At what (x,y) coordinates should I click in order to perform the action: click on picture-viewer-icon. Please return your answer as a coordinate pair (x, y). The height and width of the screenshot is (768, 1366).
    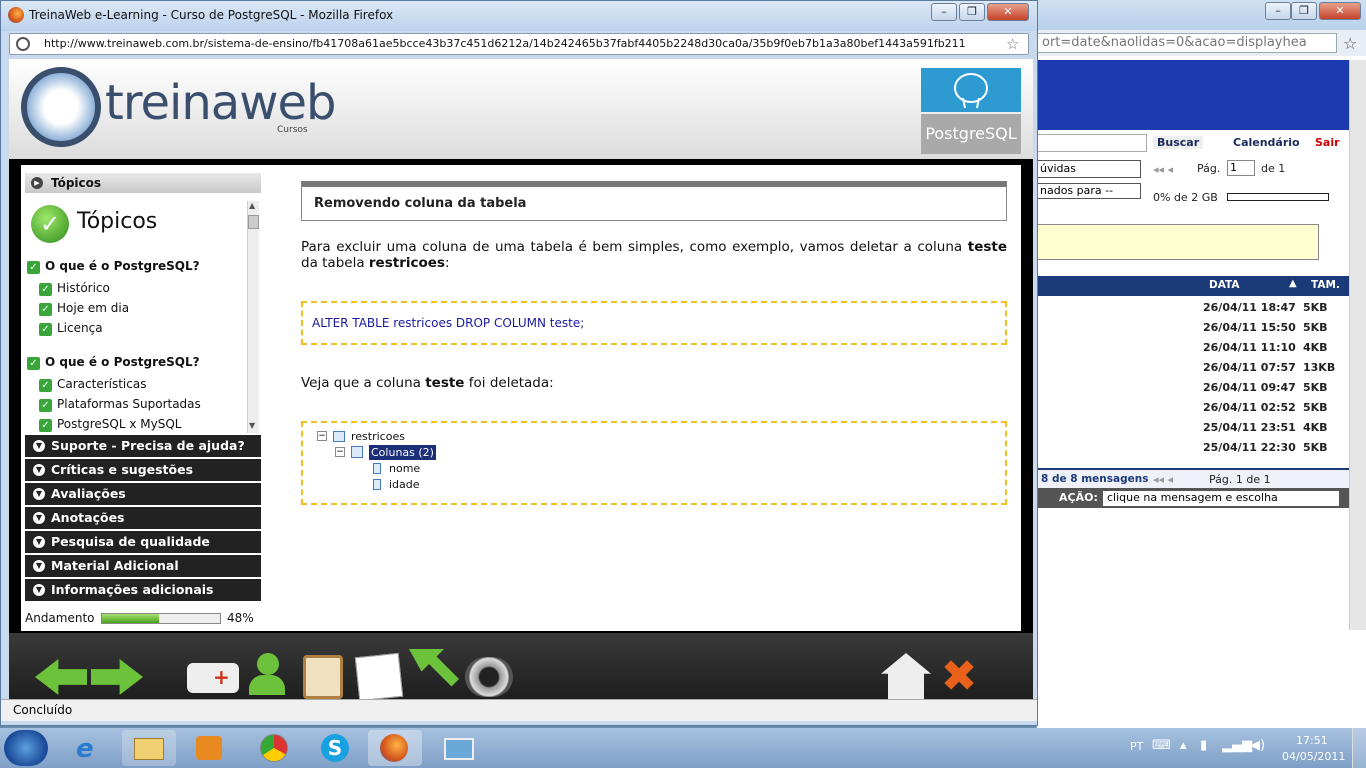
    Looking at the image, I should click on (459, 748).